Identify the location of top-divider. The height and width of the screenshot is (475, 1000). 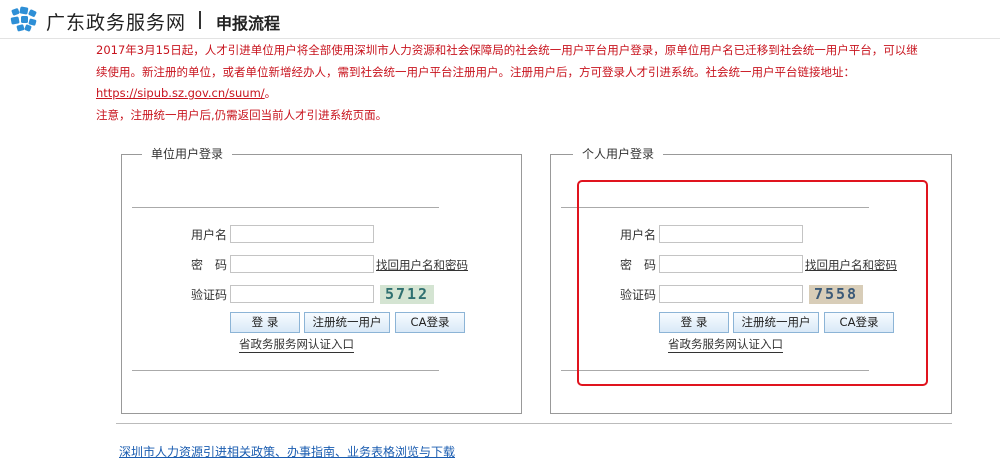
(285, 207).